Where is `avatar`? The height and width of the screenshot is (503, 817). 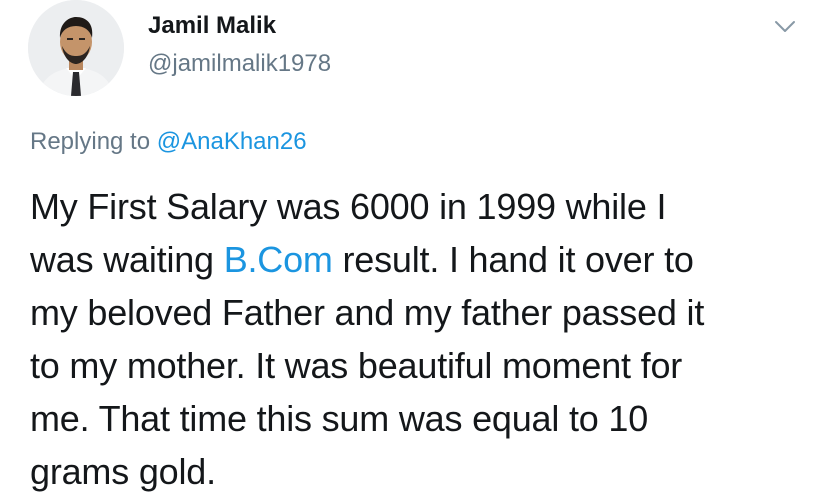
avatar is located at coordinates (76, 48).